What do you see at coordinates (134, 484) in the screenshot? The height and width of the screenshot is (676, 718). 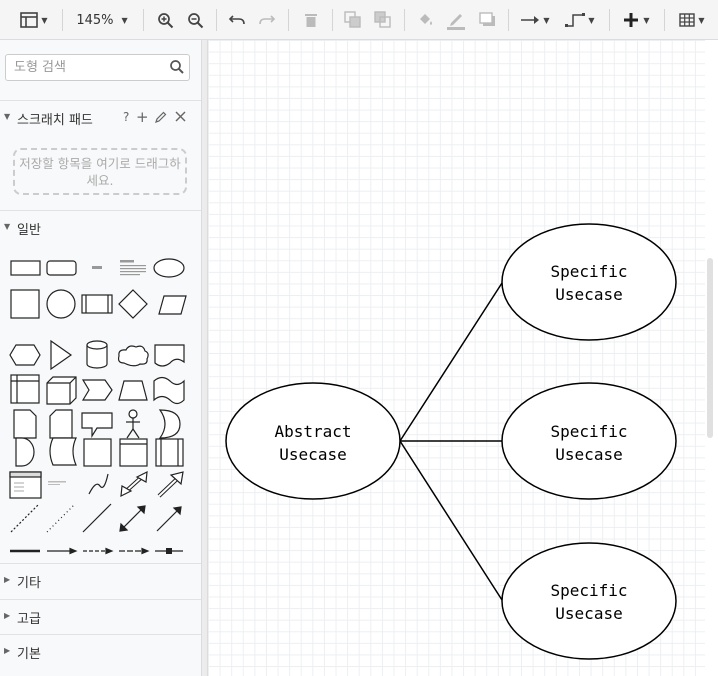 I see `shape-bidirectional-arrow` at bounding box center [134, 484].